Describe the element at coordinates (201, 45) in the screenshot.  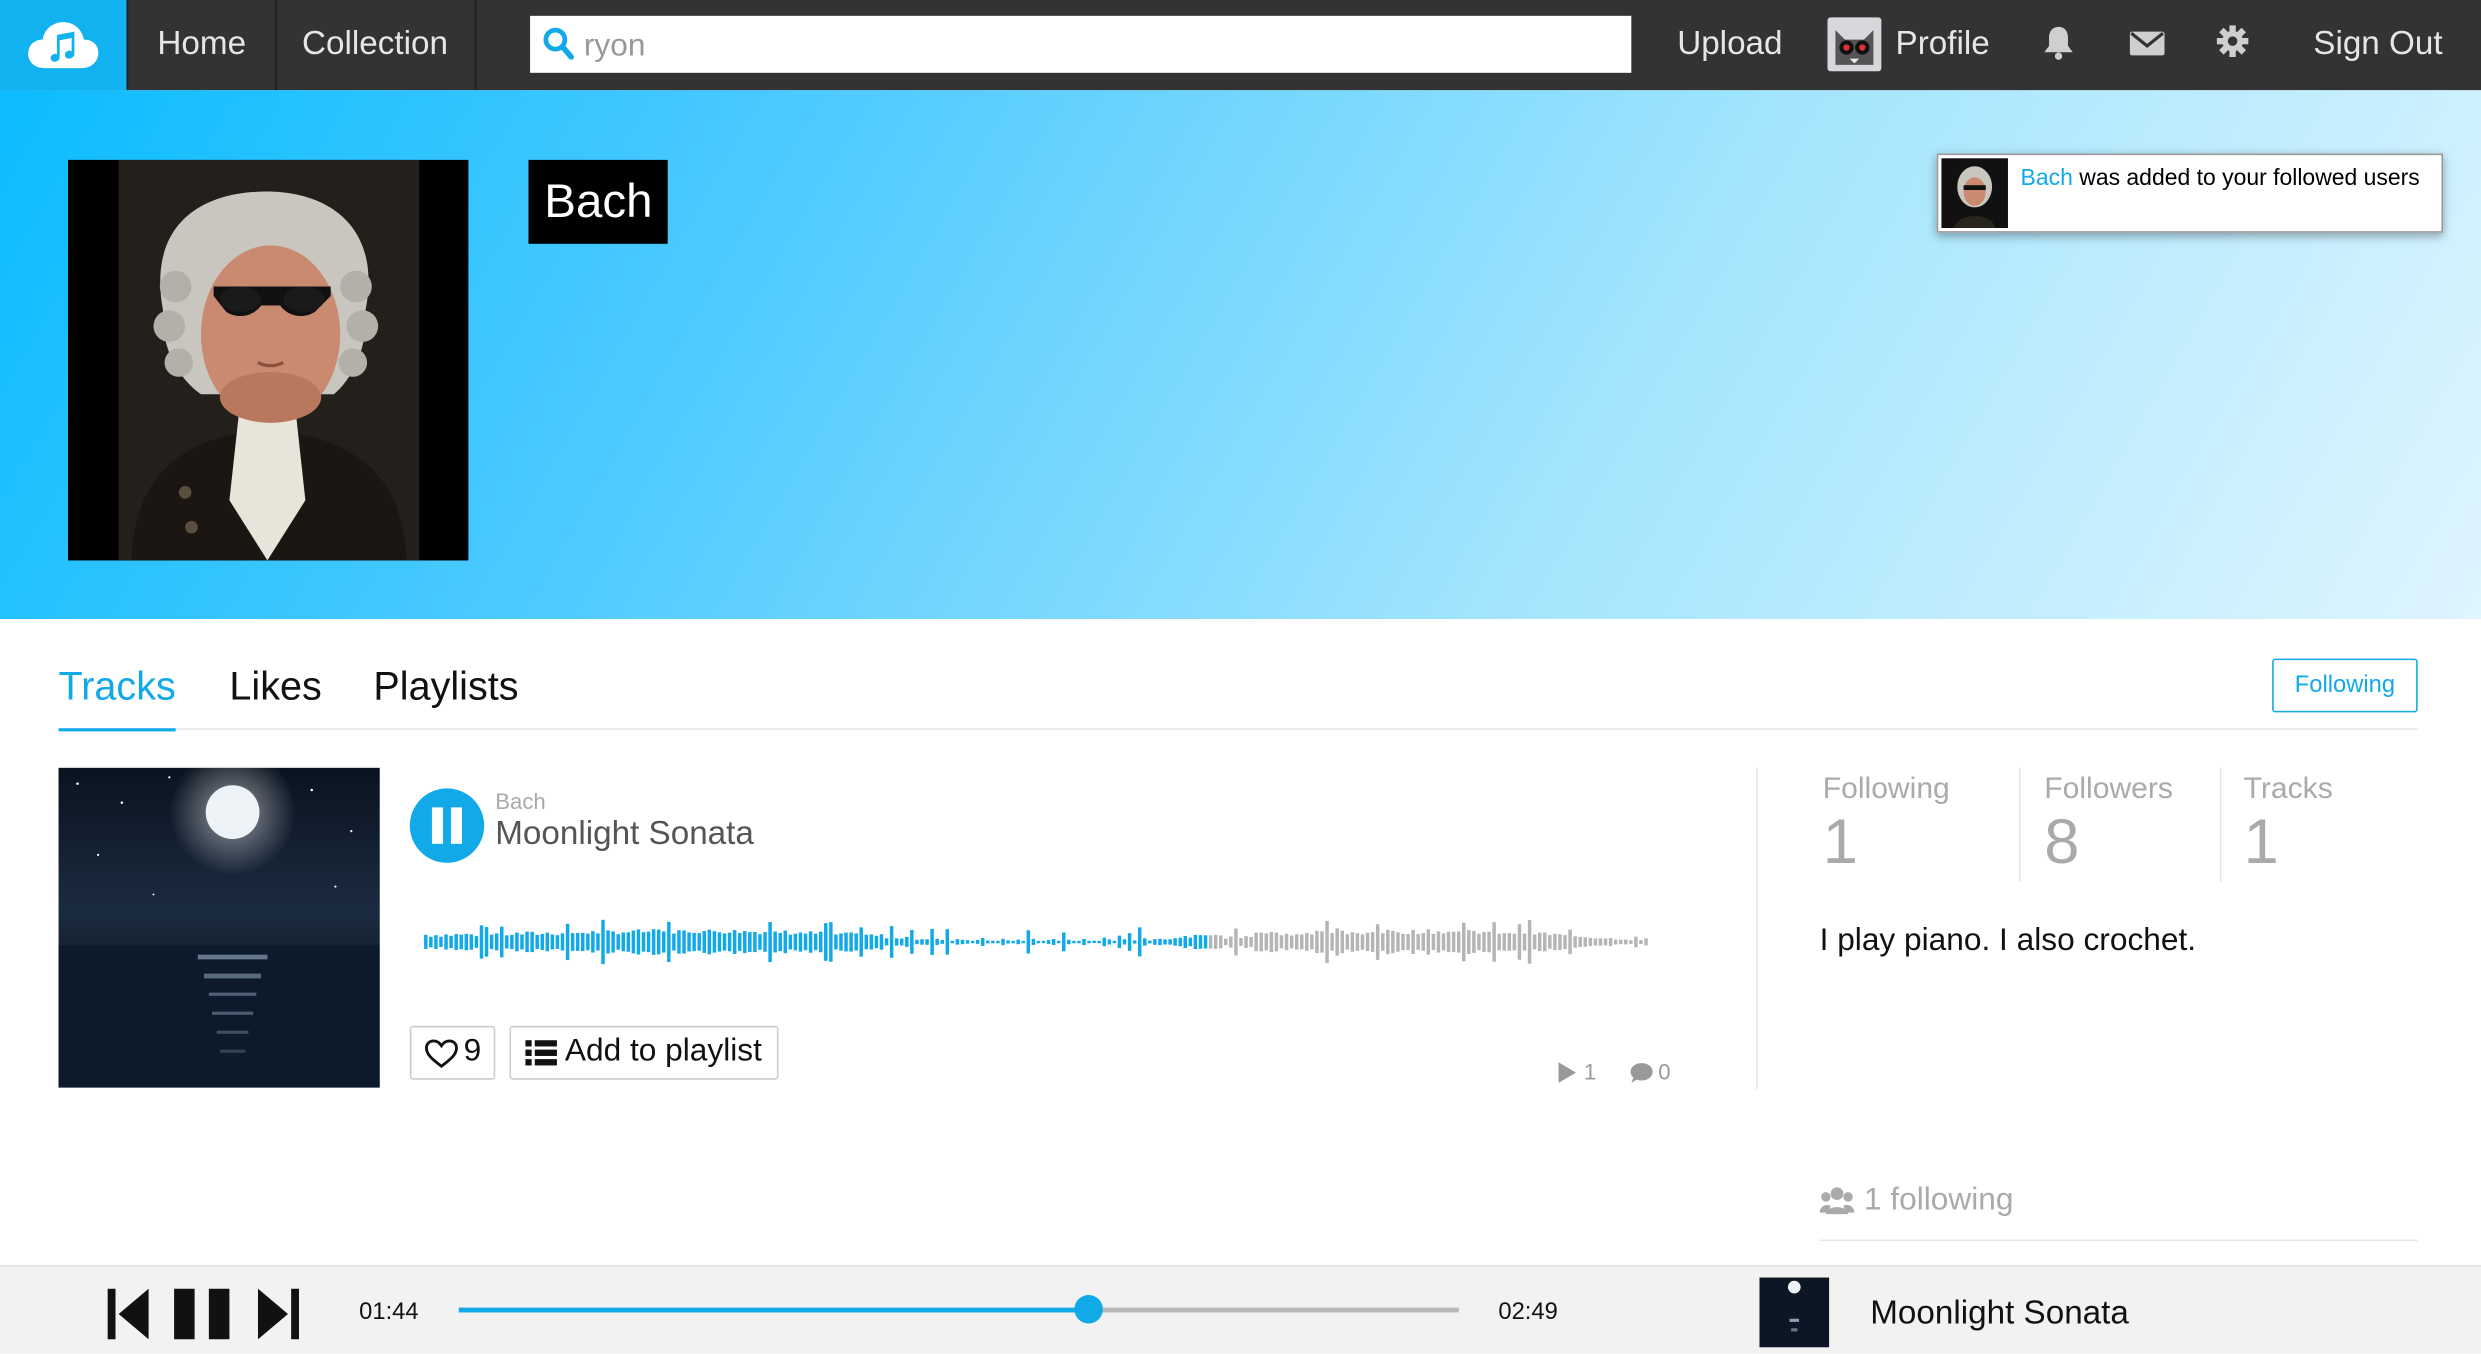
I see `nav-home-link: Home` at that location.